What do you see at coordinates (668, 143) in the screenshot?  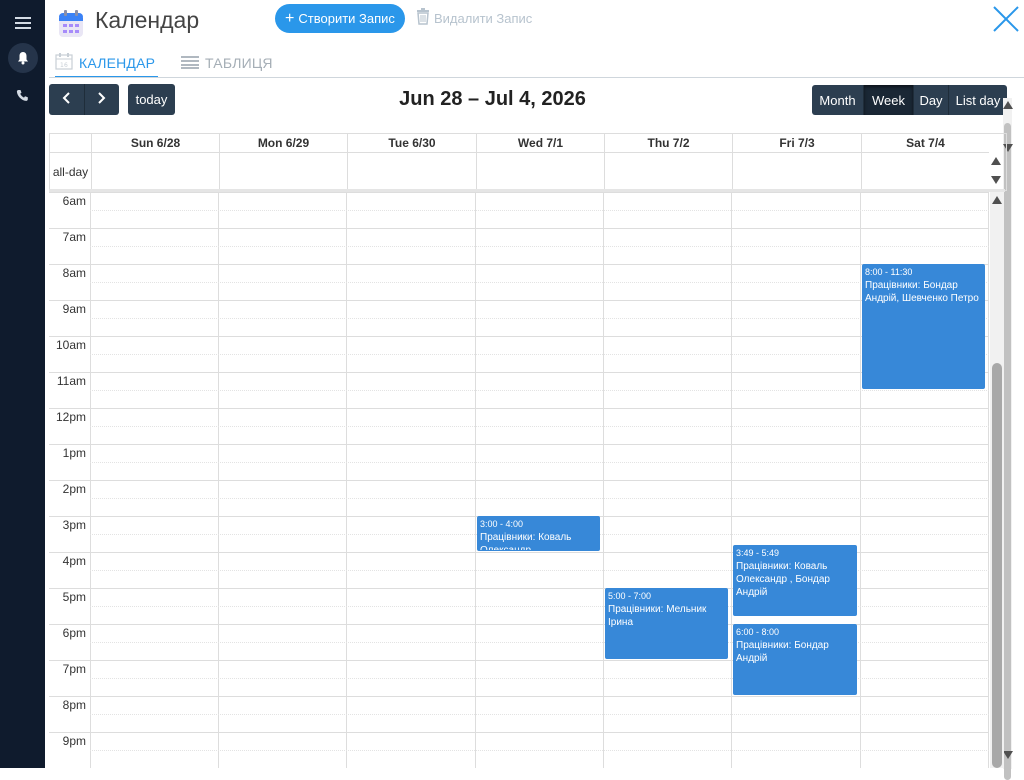 I see `day-header: Thu 7/2` at bounding box center [668, 143].